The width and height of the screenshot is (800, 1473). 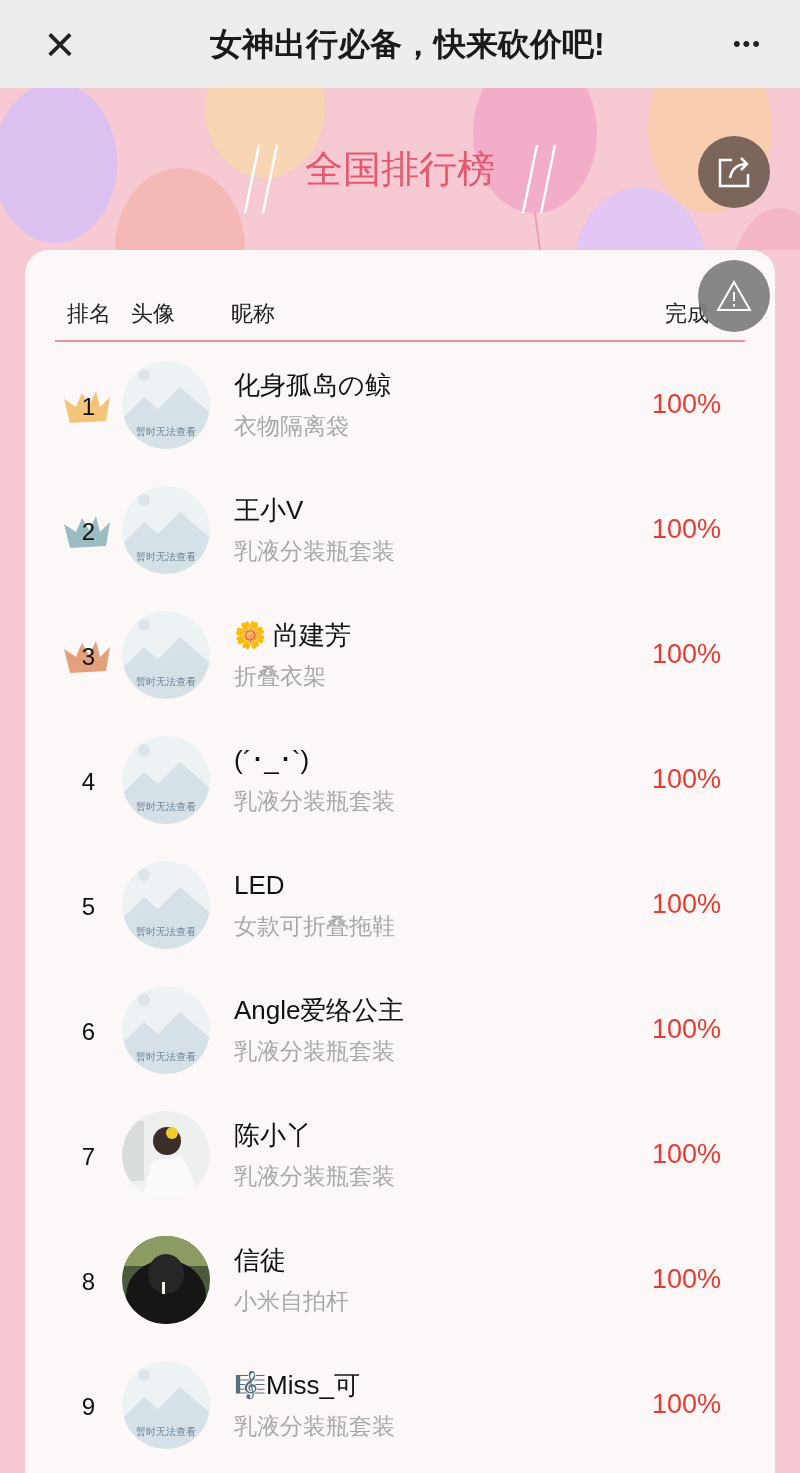 What do you see at coordinates (88, 656) in the screenshot?
I see `rank-number: 3` at bounding box center [88, 656].